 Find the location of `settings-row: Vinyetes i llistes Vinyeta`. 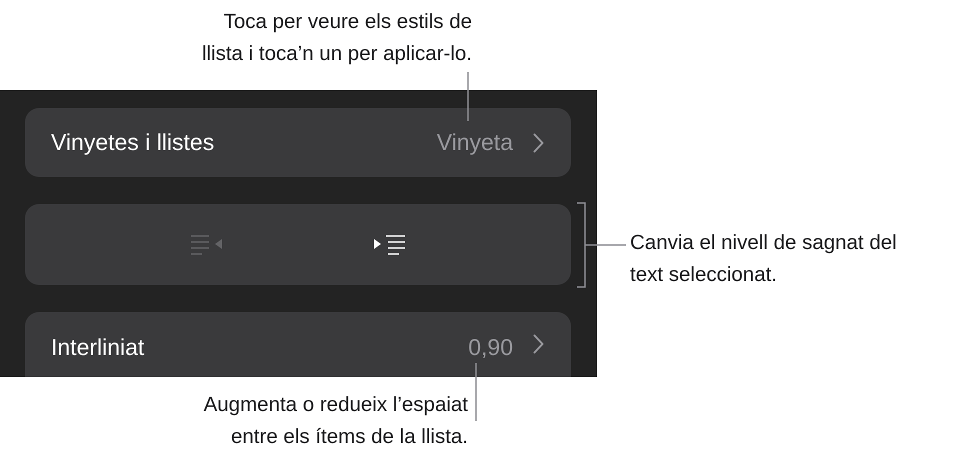

settings-row: Vinyetes i llistes Vinyeta is located at coordinates (298, 142).